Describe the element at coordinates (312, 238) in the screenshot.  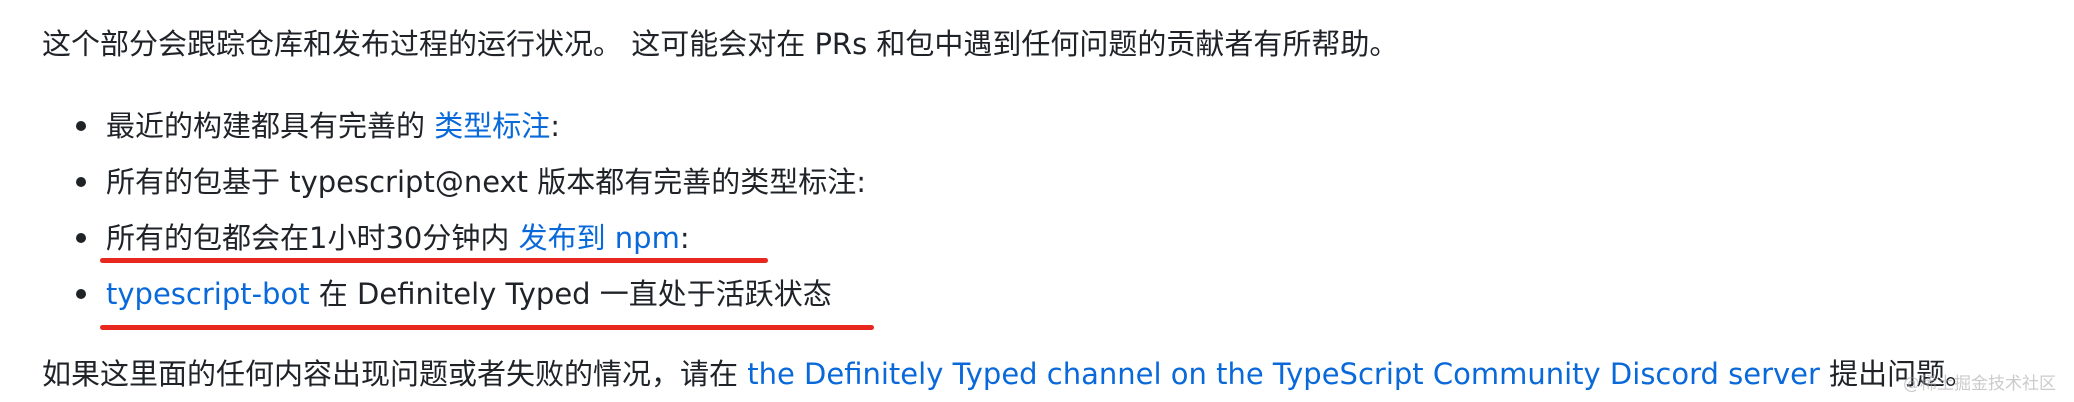
I see `list-item-text-before: 所有的包都会在1小时30分钟内` at that location.